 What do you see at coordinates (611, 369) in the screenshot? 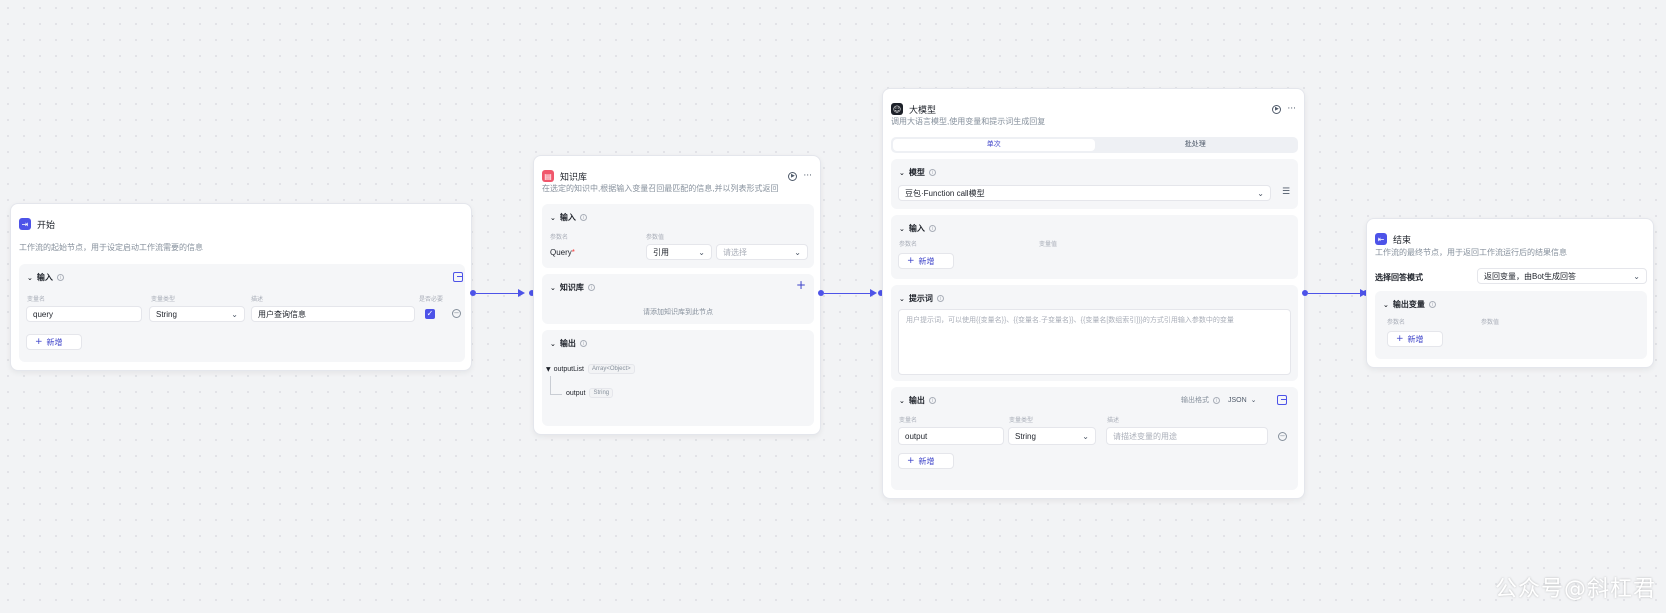
I see `output-list-type: Array<Object>` at bounding box center [611, 369].